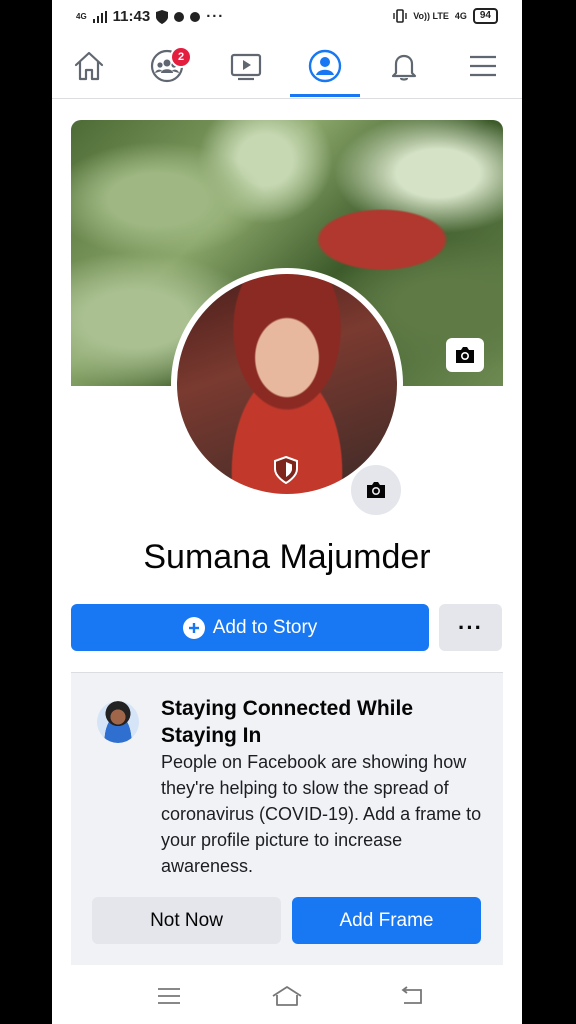  I want to click on system-menu-button, so click(169, 996).